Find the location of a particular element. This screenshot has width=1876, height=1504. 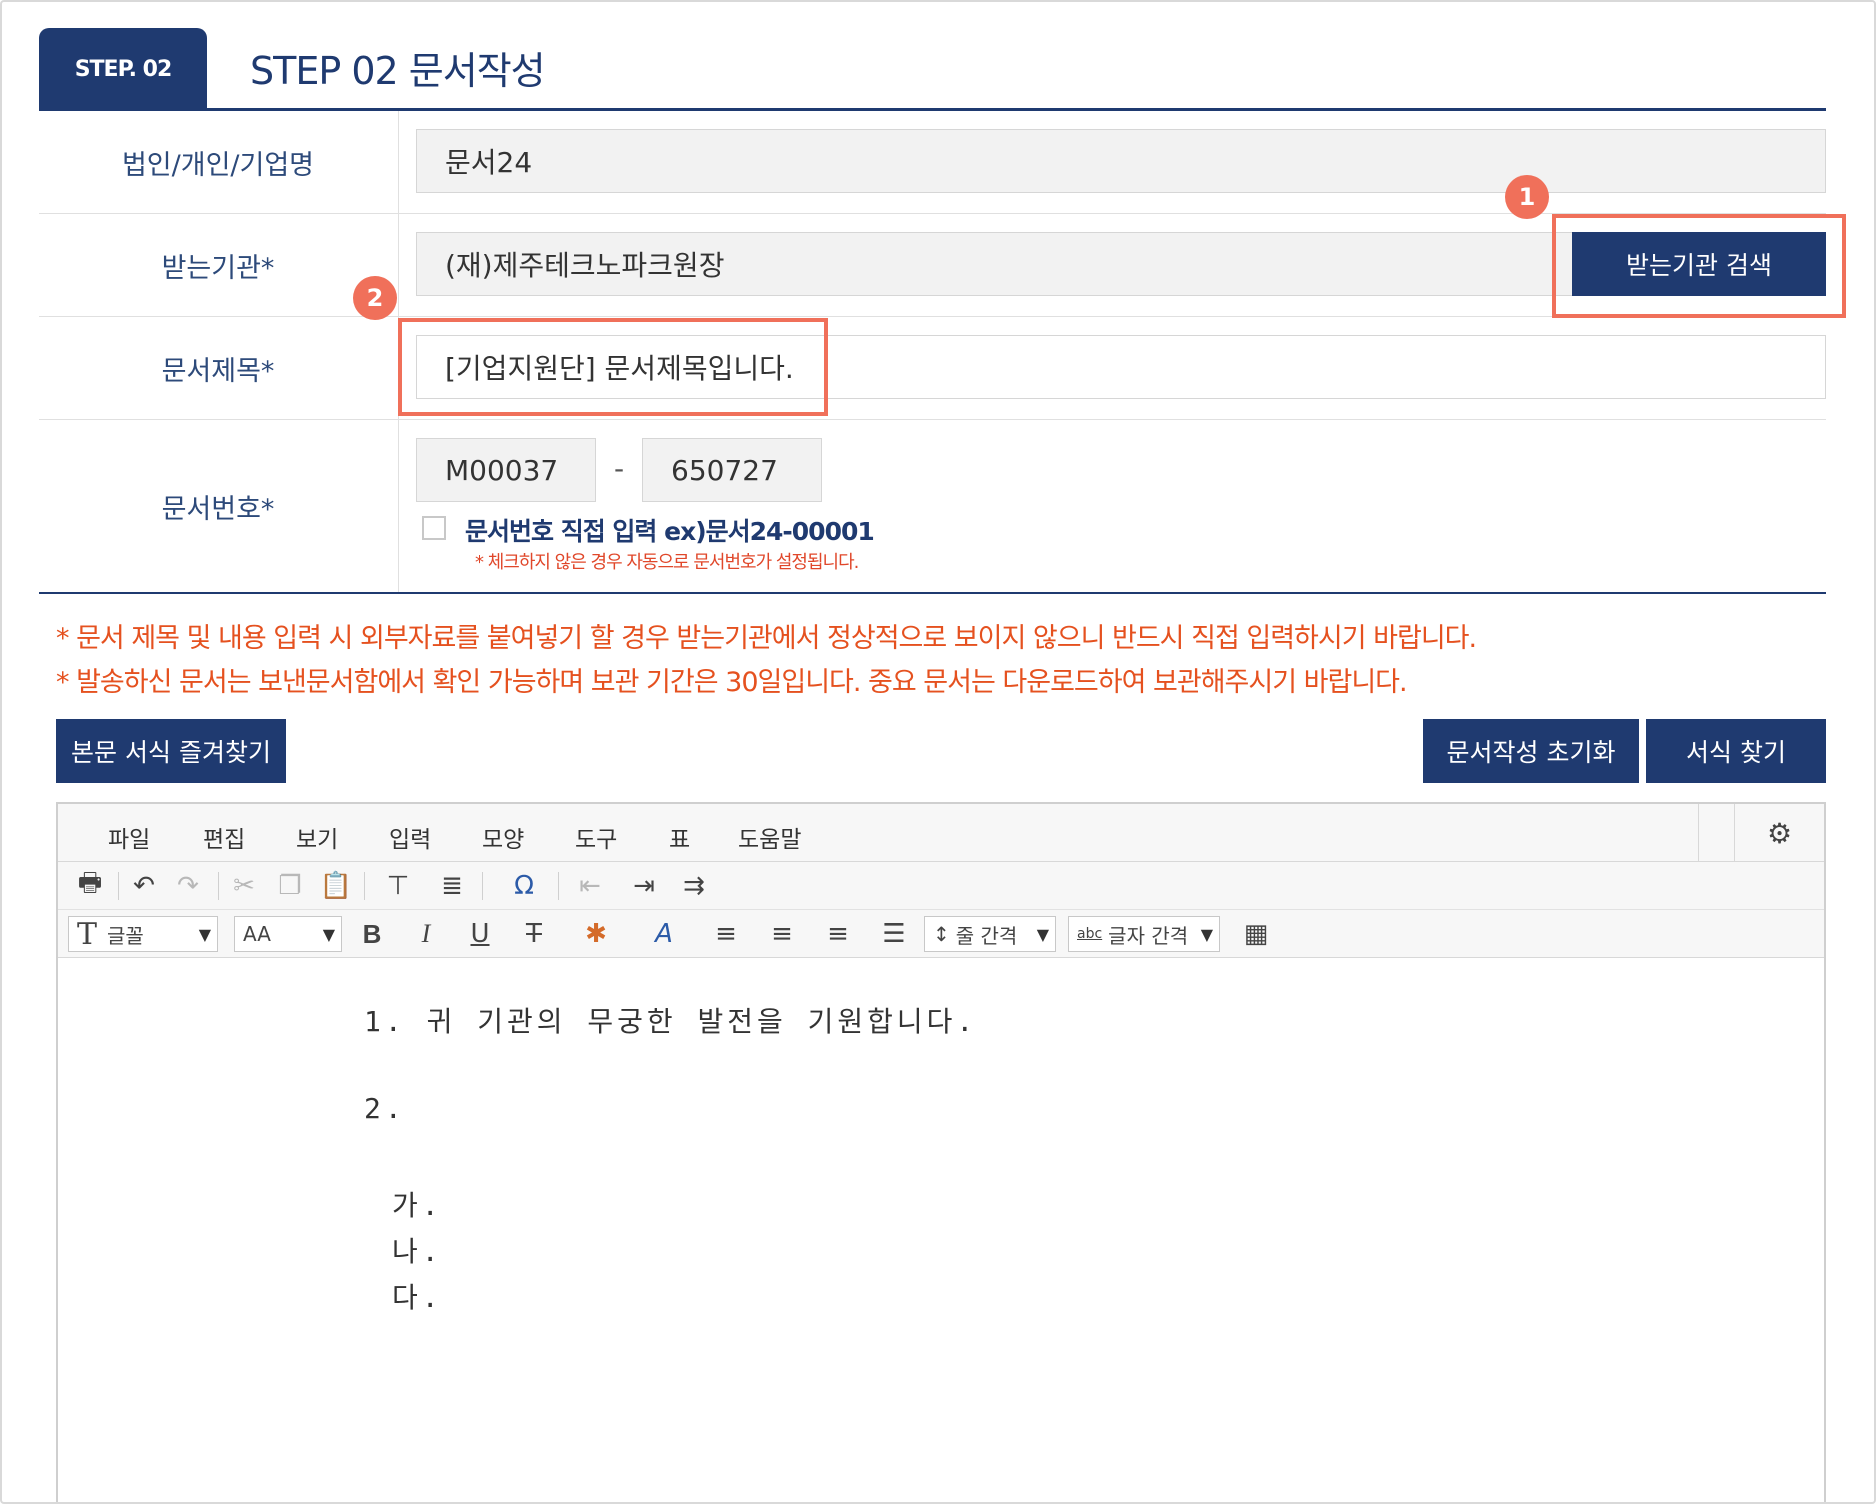

doc-number-prefix: M00037 is located at coordinates (506, 470).